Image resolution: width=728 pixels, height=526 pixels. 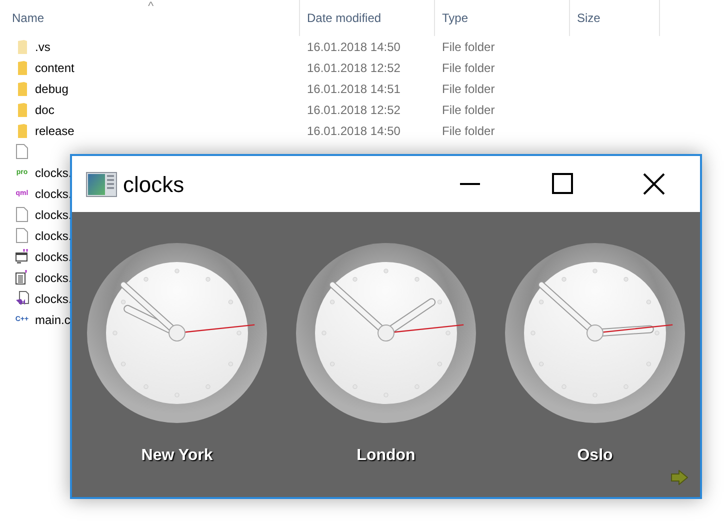 I want to click on city-label: London, so click(x=386, y=456).